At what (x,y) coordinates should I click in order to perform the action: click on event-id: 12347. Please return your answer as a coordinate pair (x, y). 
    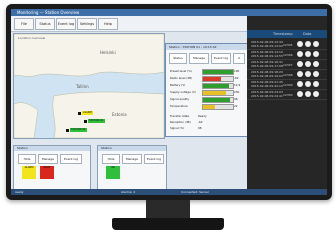
    Looking at the image, I should click on (288, 65).